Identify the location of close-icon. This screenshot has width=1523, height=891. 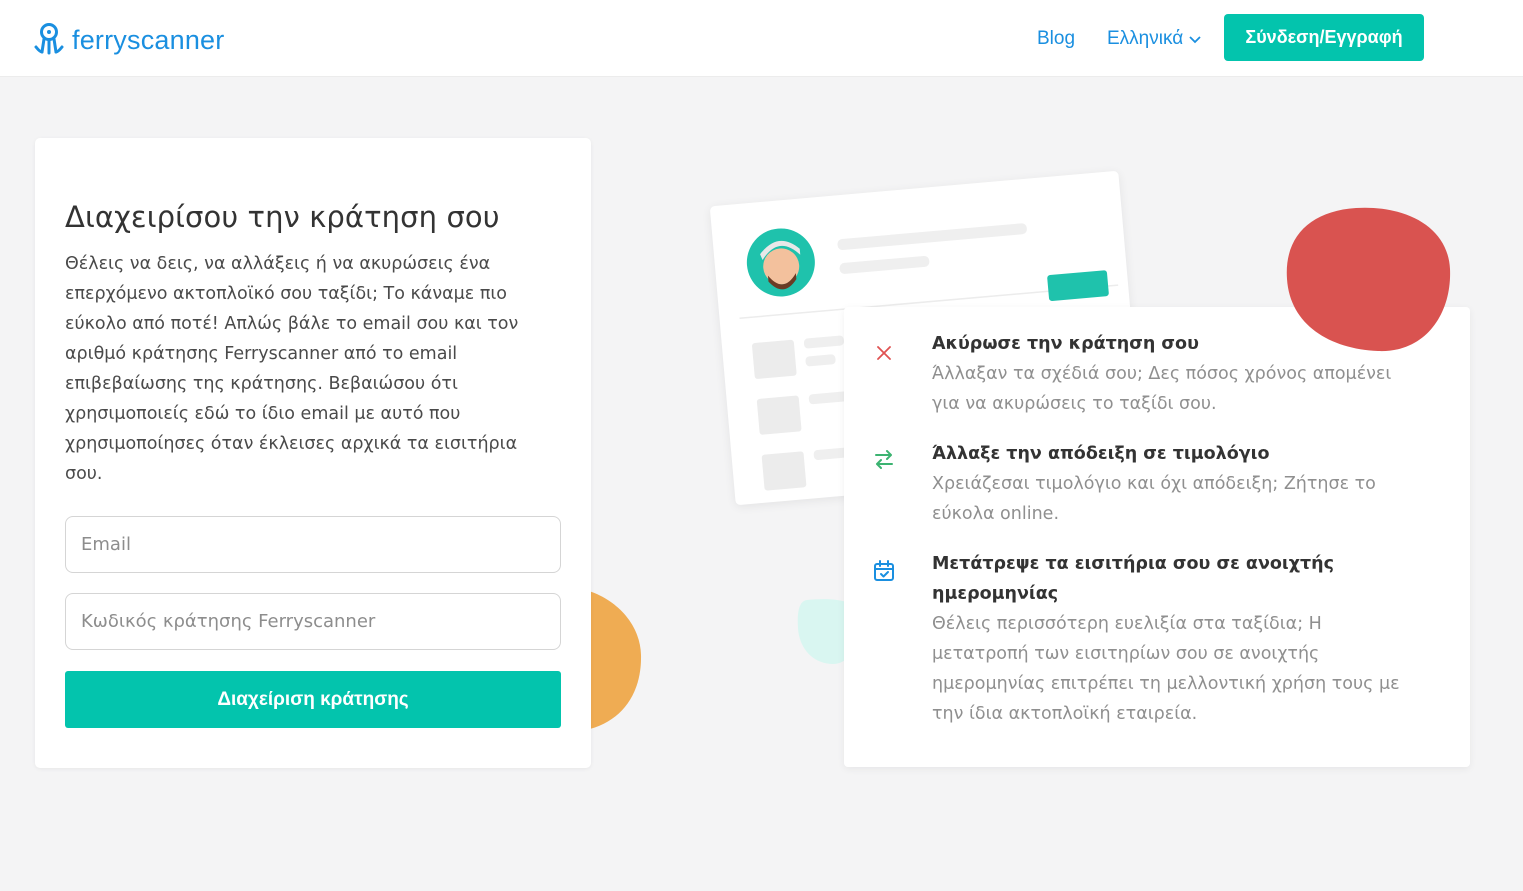
(884, 353).